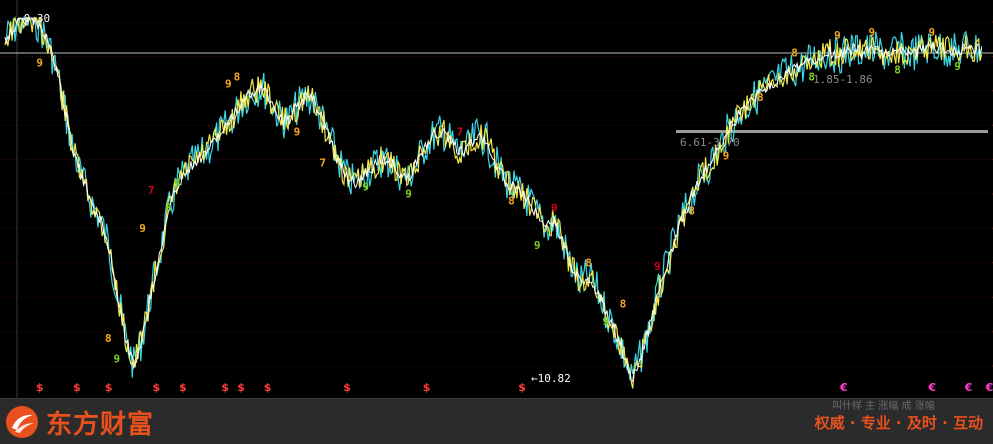 This screenshot has width=993, height=444. What do you see at coordinates (496, 421) in the screenshot?
I see `footer-bar: 叫什样 主 涨幅 成 涨幅 东方财富 权威 · 专业 · 及时 · 互动` at bounding box center [496, 421].